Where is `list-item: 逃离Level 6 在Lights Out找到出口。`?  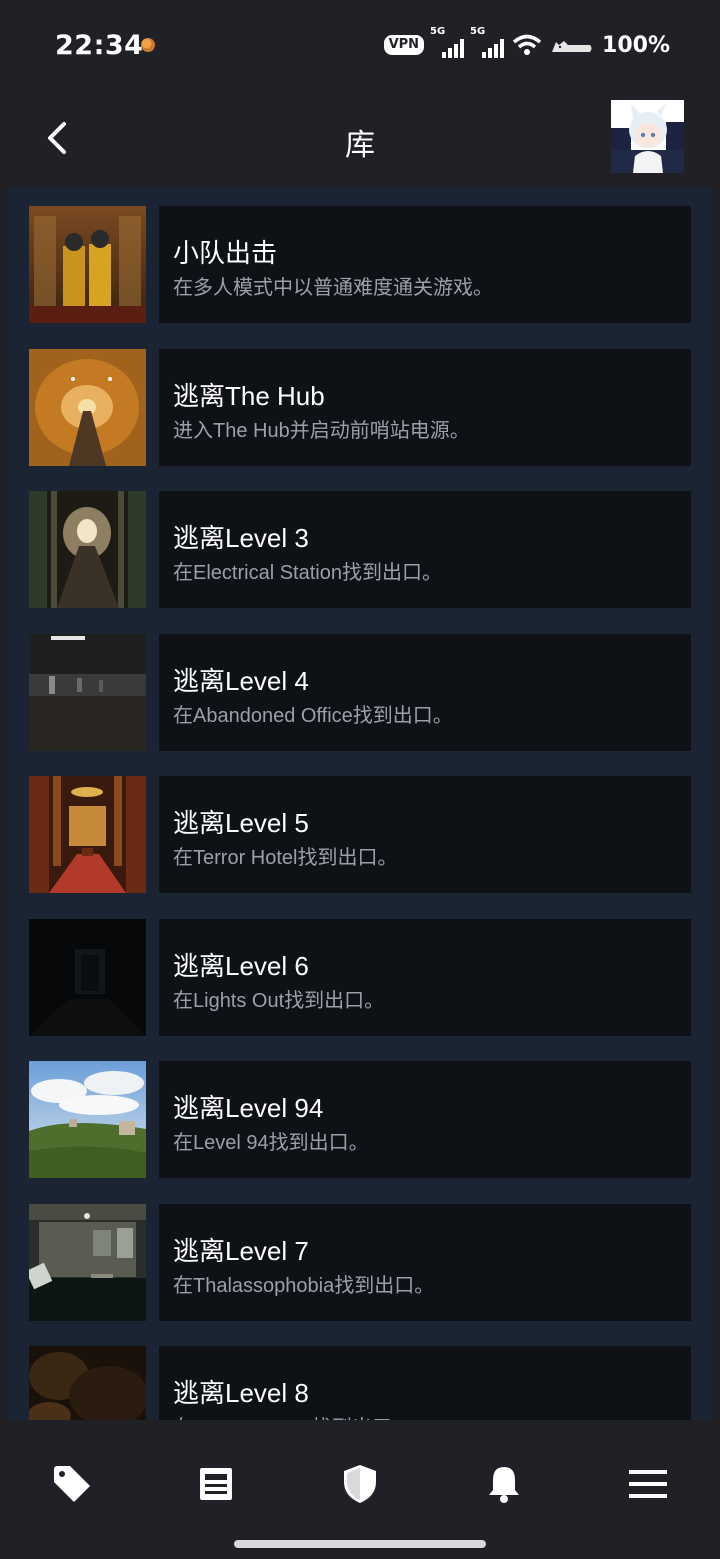 list-item: 逃离Level 6 在Lights Out找到出口。 is located at coordinates (360, 978).